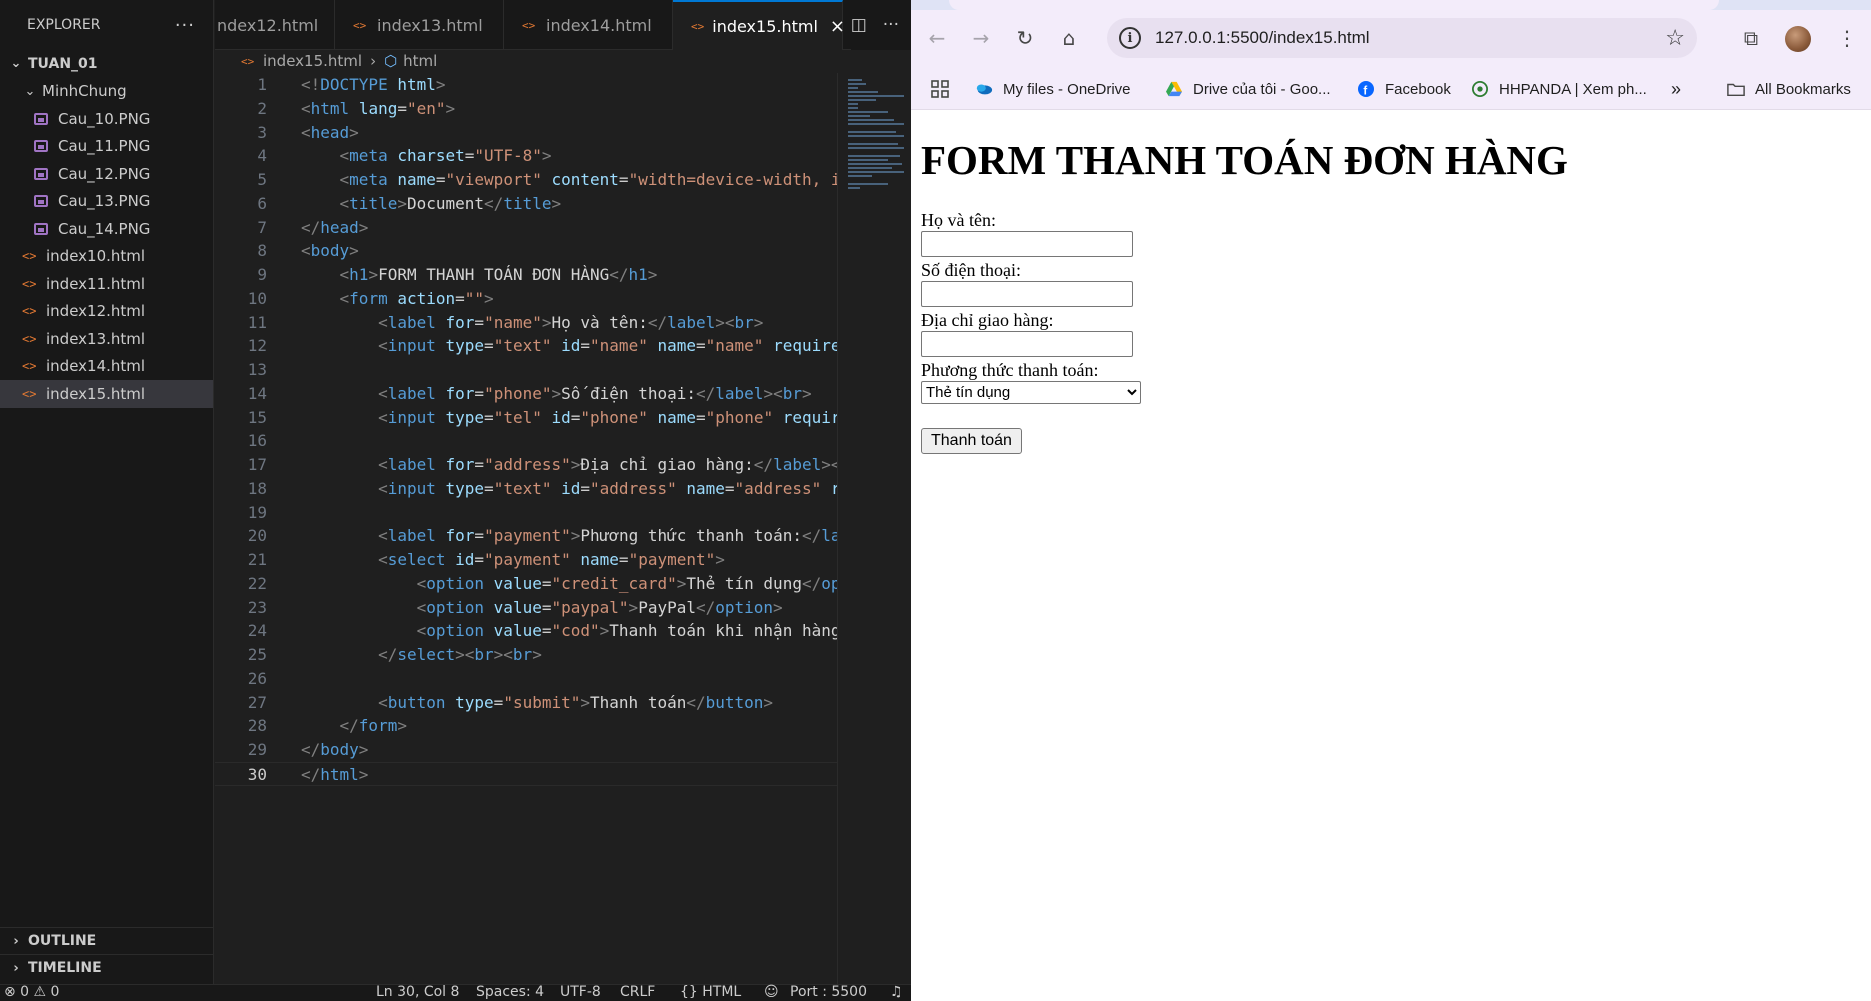  What do you see at coordinates (1053, 89) in the screenshot?
I see `bookmark-onedrive: My files - OneDrive` at bounding box center [1053, 89].